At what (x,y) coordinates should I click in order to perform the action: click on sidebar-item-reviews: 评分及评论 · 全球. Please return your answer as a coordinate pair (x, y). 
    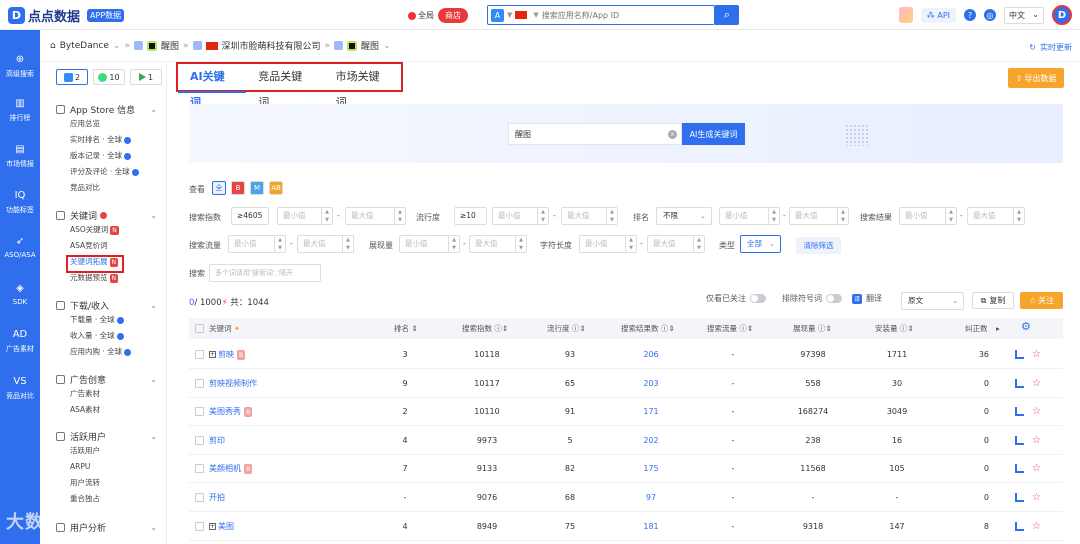
    Looking at the image, I should click on (103, 172).